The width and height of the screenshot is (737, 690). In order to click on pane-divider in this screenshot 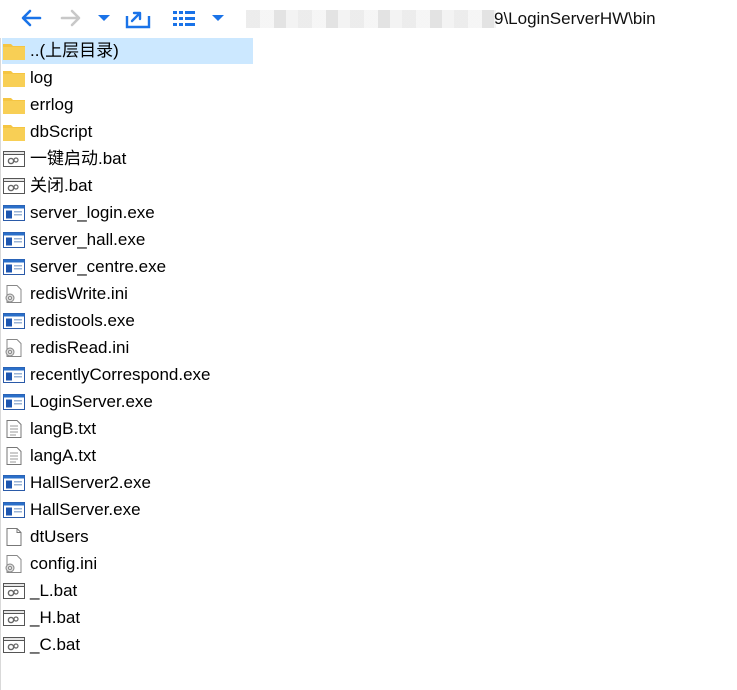, I will do `click(0, 364)`.